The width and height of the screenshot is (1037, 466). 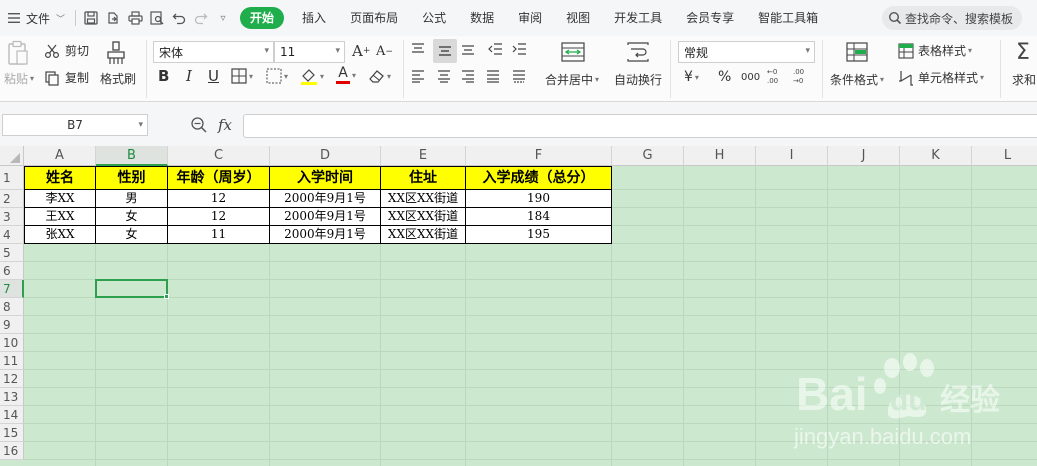 What do you see at coordinates (691, 77) in the screenshot?
I see `currency-button: ¥ ▾` at bounding box center [691, 77].